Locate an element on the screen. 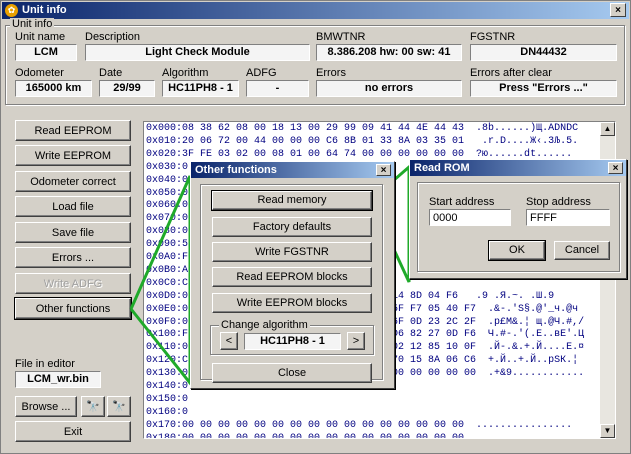 The width and height of the screenshot is (631, 454). odometer-correct-button: Odometer correct is located at coordinates (73, 181).